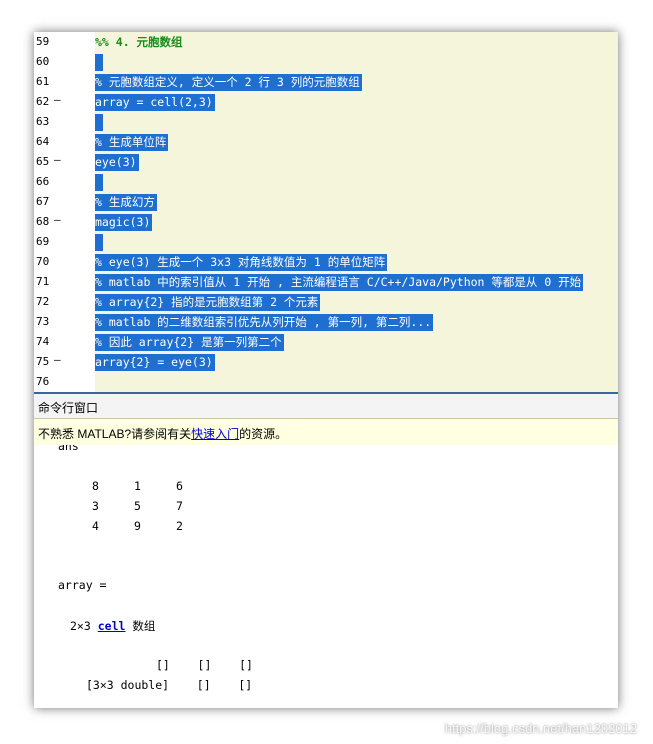 The width and height of the screenshot is (653, 744). What do you see at coordinates (43, 301) in the screenshot?
I see `line-number: 72` at bounding box center [43, 301].